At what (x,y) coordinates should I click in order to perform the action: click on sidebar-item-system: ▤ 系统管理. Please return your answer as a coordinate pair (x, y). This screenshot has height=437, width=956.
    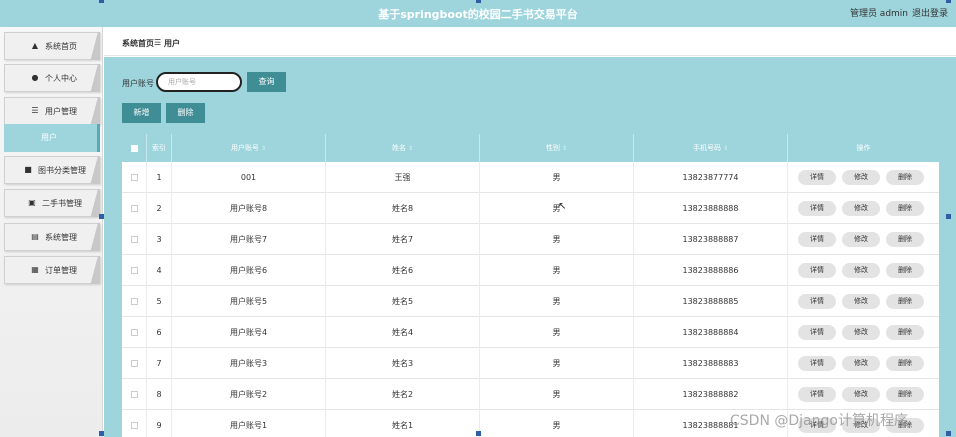
    Looking at the image, I should click on (52, 237).